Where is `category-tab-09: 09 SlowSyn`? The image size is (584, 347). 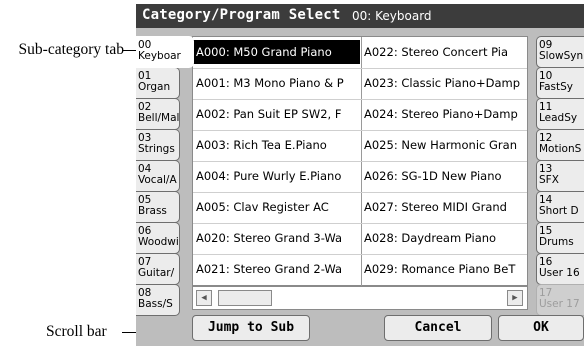
category-tab-09: 09 SlowSyn is located at coordinates (560, 52).